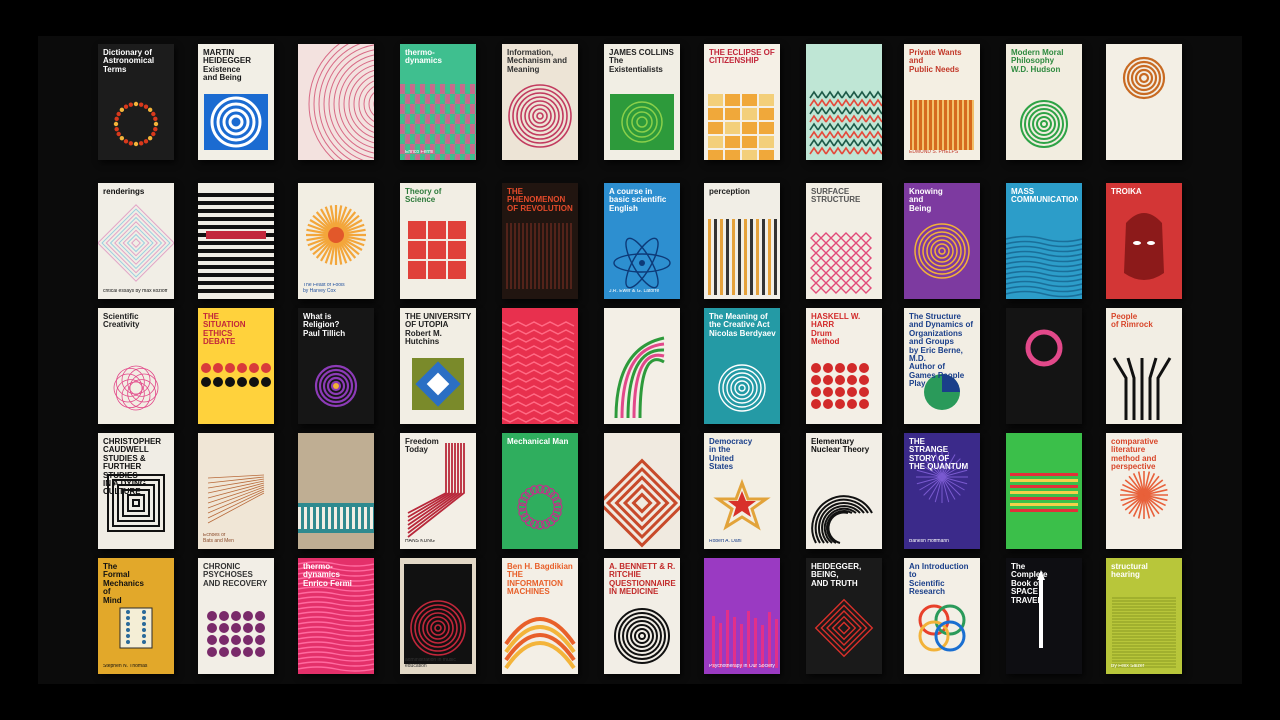 The width and height of the screenshot is (1280, 720). What do you see at coordinates (844, 366) in the screenshot?
I see `book-cover: HASKELL W. HARR Drum Method` at bounding box center [844, 366].